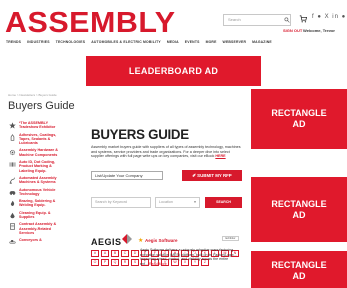 The height and width of the screenshot is (288, 347). Describe the element at coordinates (126, 44) in the screenshot. I see `nav-item-automobiles: AUTOMOBILES & ELECTRIC MOBILITY` at that location.